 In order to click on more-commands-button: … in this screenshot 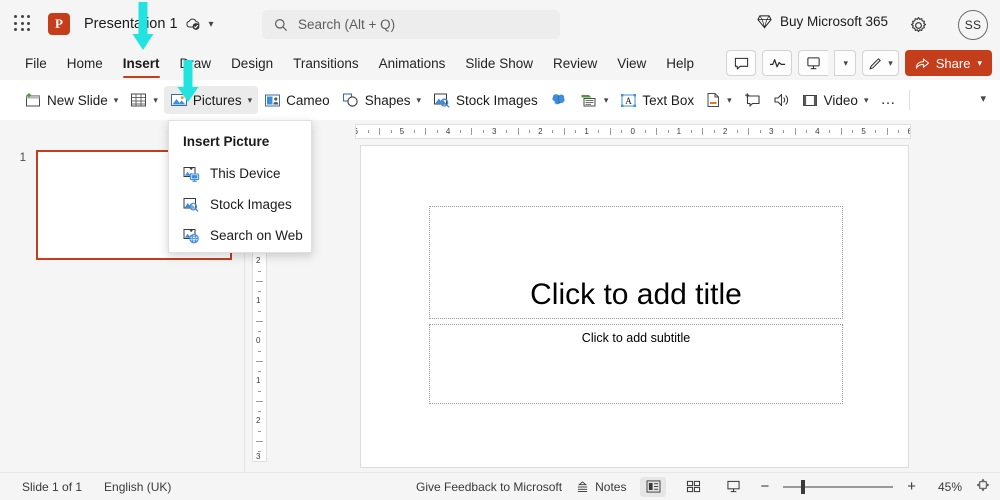, I will do `click(888, 100)`.